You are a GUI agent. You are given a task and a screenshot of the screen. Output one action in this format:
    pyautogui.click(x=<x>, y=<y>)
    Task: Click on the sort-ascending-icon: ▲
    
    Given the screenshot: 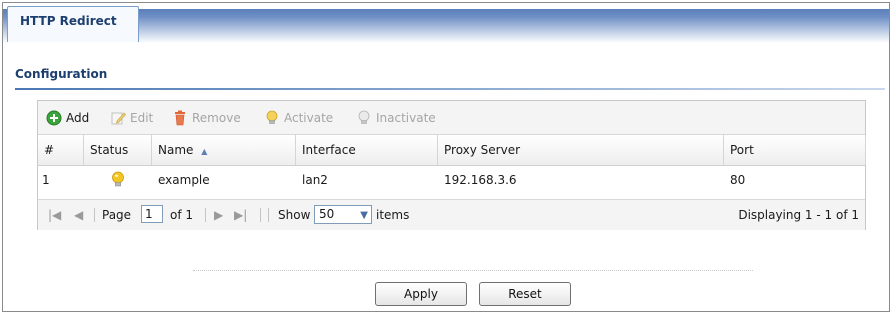 What is the action you would take?
    pyautogui.click(x=204, y=151)
    